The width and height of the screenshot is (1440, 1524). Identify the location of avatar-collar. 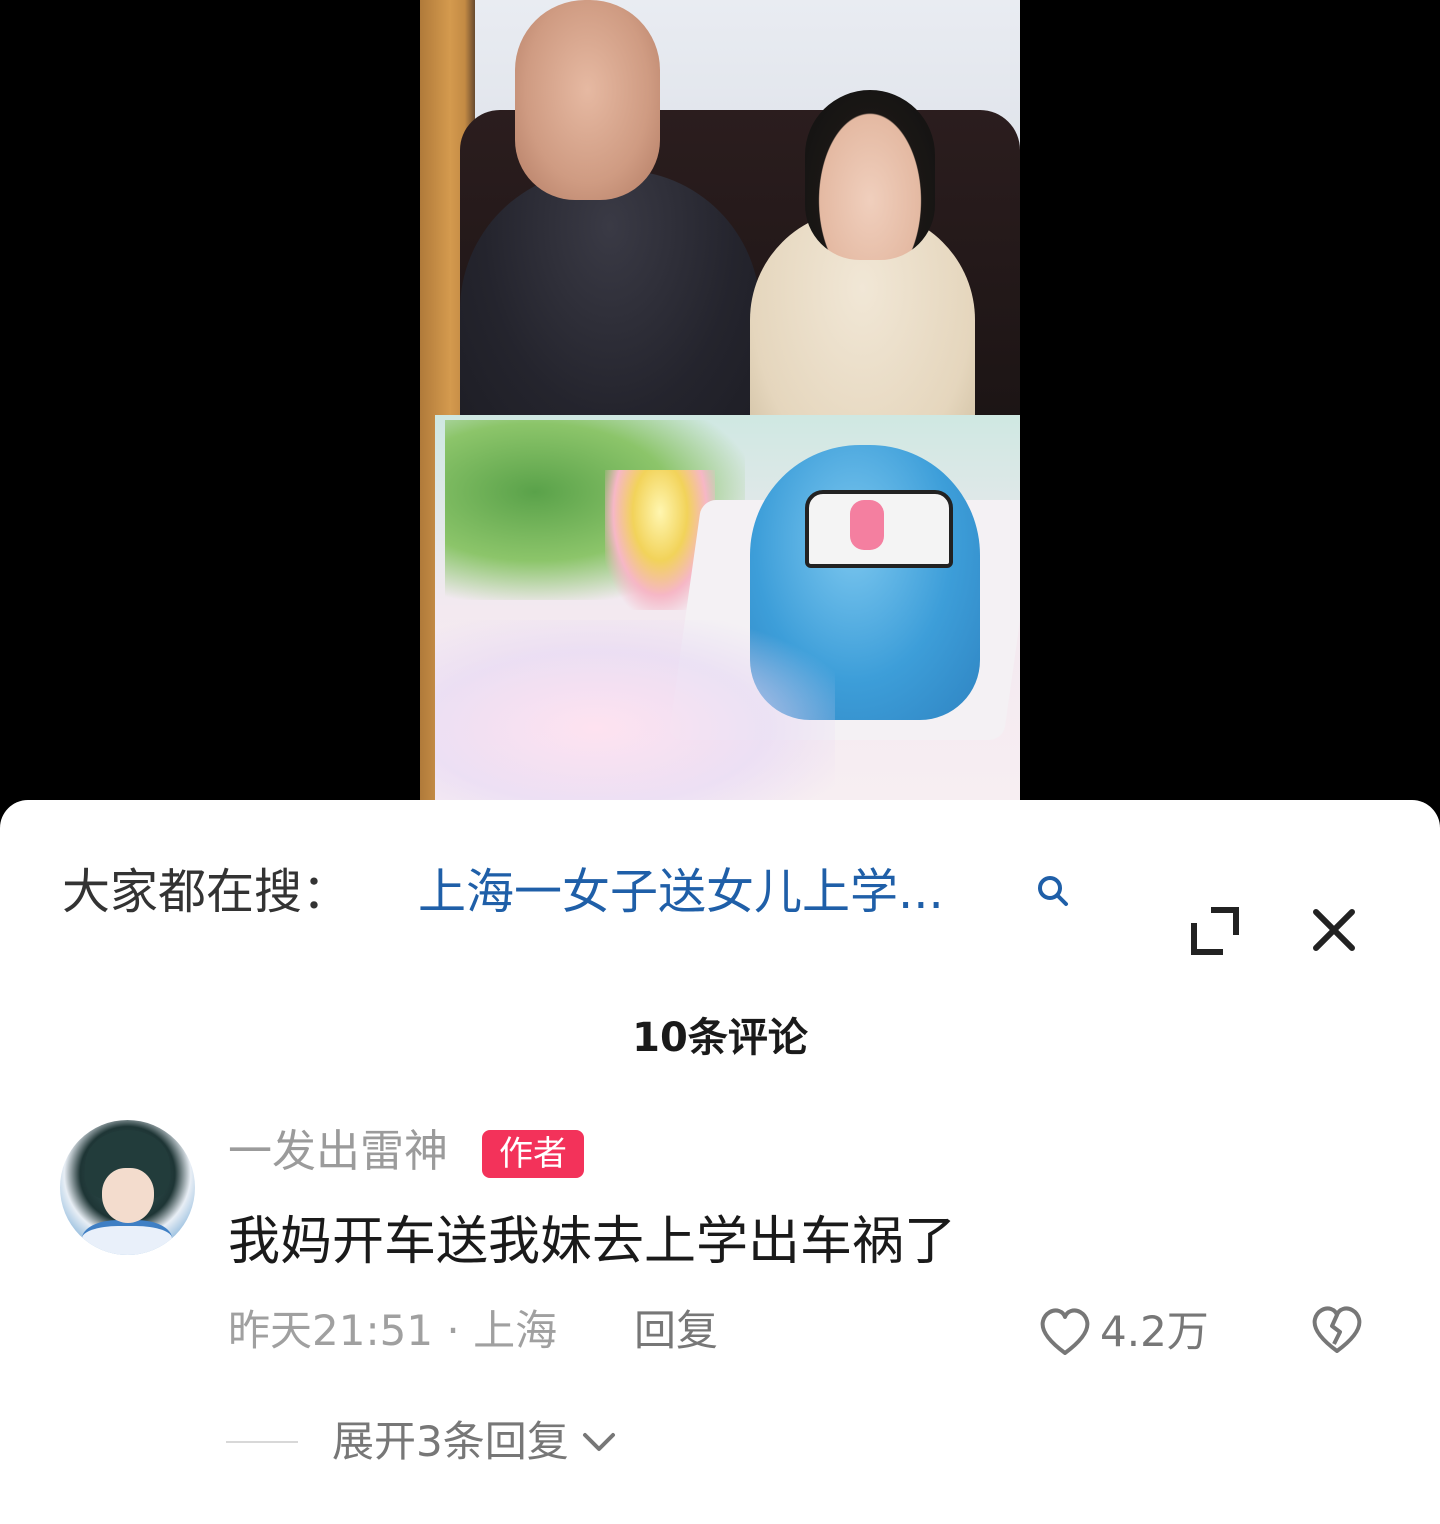
(127, 1237).